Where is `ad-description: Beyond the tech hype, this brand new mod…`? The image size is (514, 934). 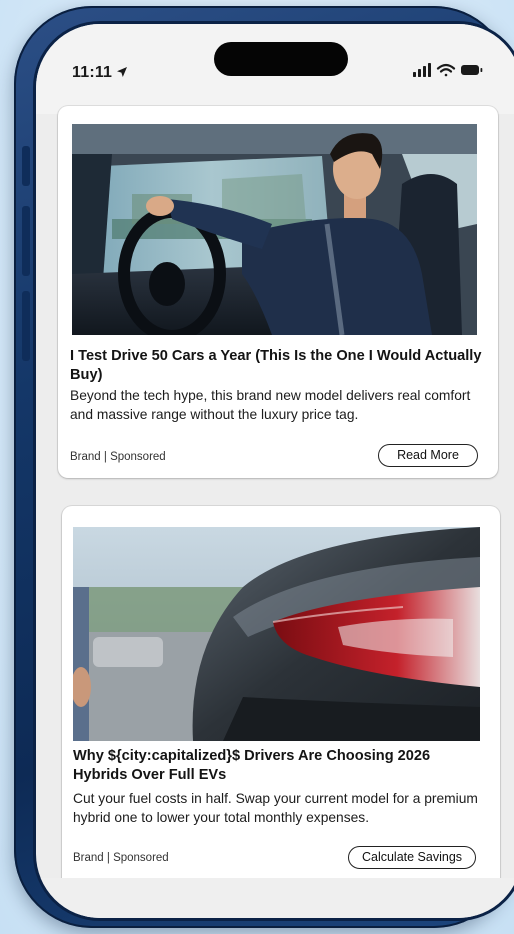
ad-description: Beyond the tech hype, this brand new mod… is located at coordinates (270, 405).